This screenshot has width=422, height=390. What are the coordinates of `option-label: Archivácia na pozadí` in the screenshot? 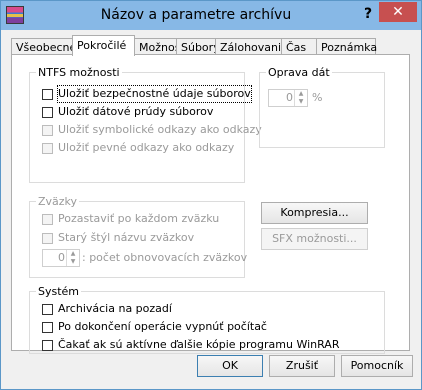 It's located at (115, 308).